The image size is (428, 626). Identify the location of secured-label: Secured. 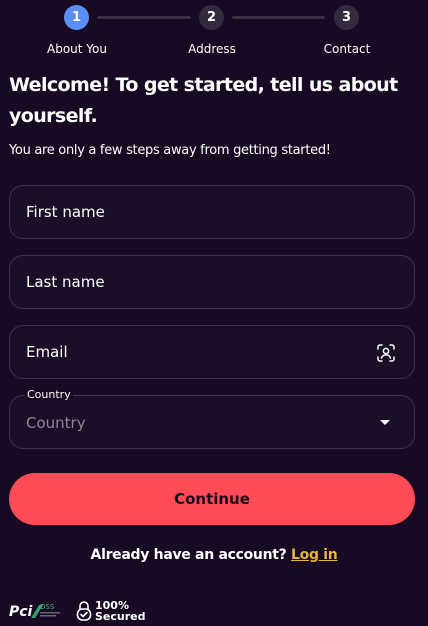
(120, 616).